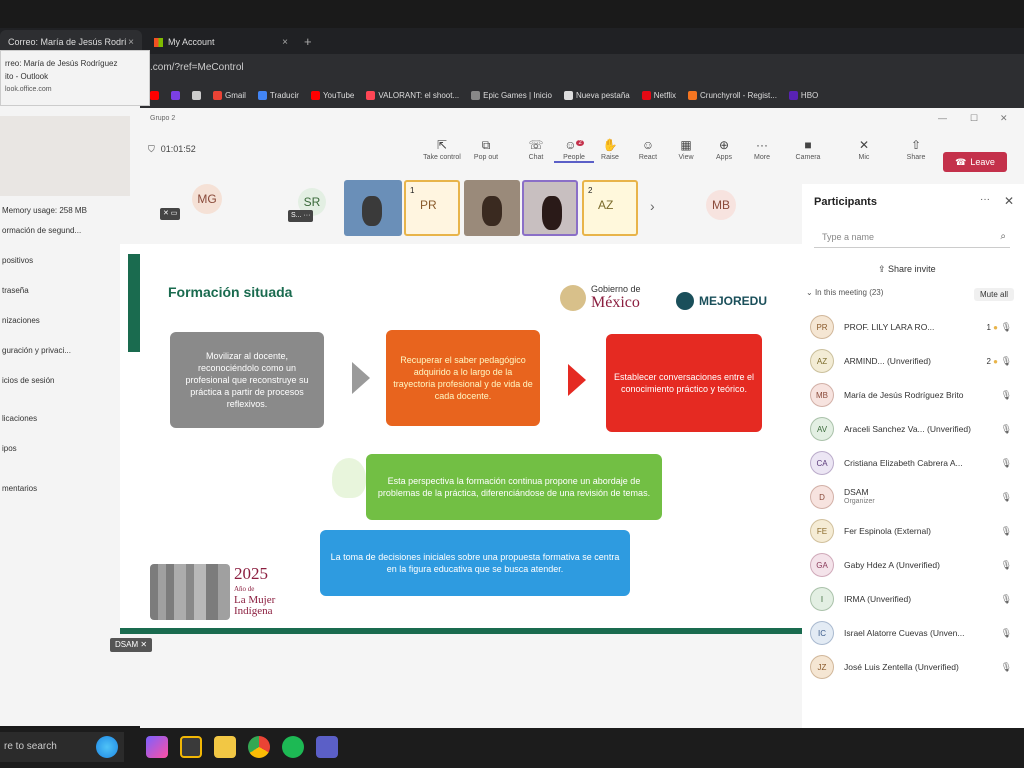 The image size is (1024, 768). Describe the element at coordinates (985, 199) in the screenshot. I see `more-icon: ···` at that location.